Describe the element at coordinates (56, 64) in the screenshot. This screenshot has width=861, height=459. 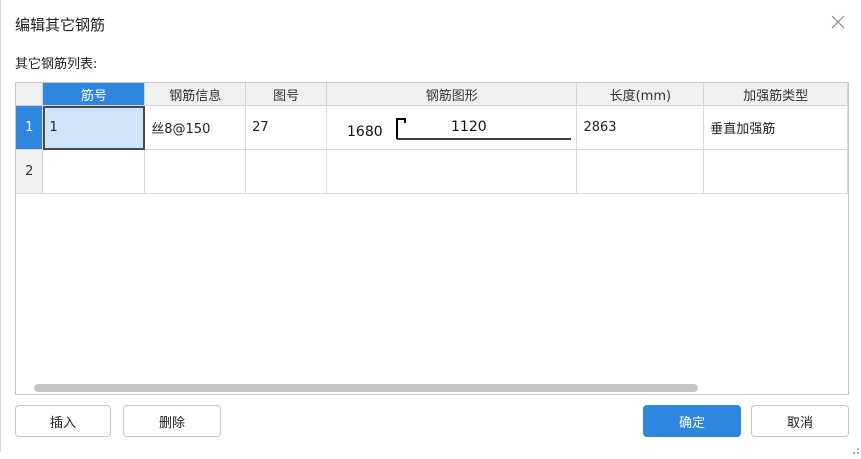
I see `rebar-list-label: 其它钢筋列表:` at that location.